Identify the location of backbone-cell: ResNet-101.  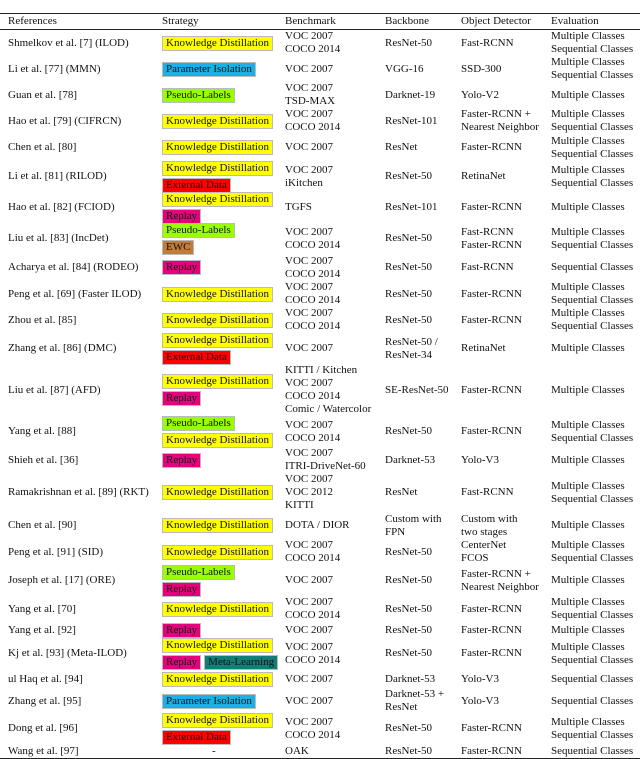
(411, 207).